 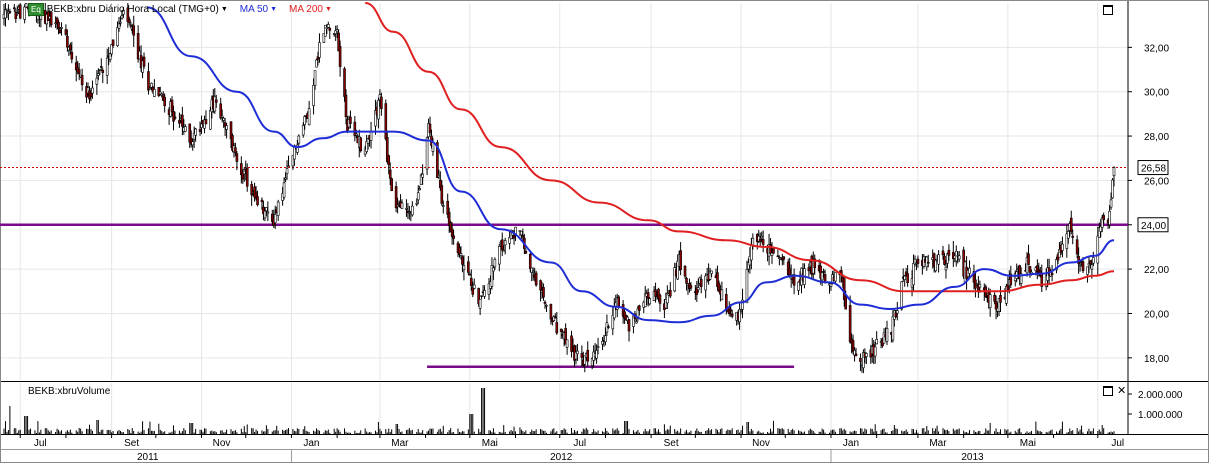 I want to click on volume-panel-maximize-icon, so click(x=1108, y=391).